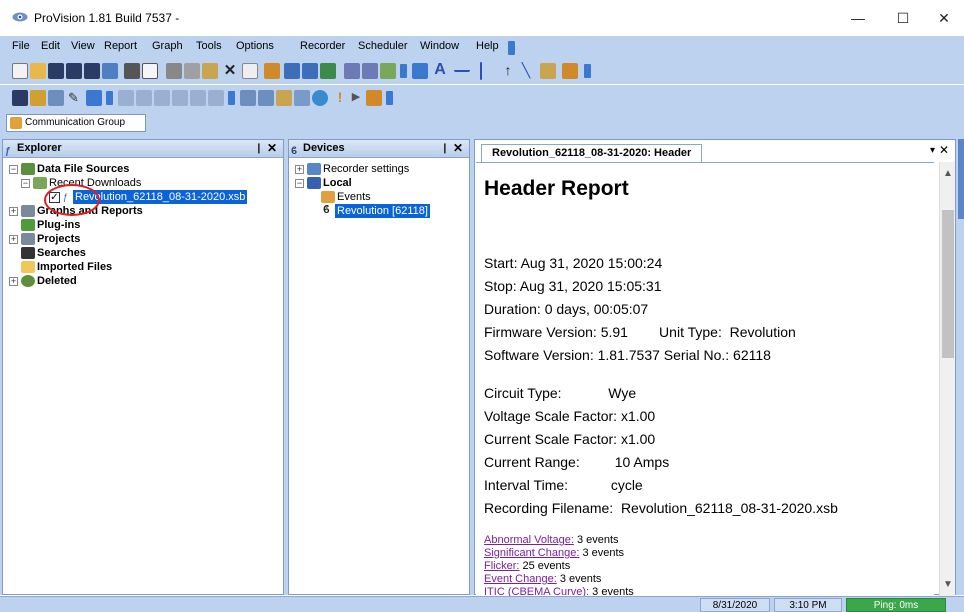 The height and width of the screenshot is (612, 964). What do you see at coordinates (948, 284) in the screenshot?
I see `scroll-thumb` at bounding box center [948, 284].